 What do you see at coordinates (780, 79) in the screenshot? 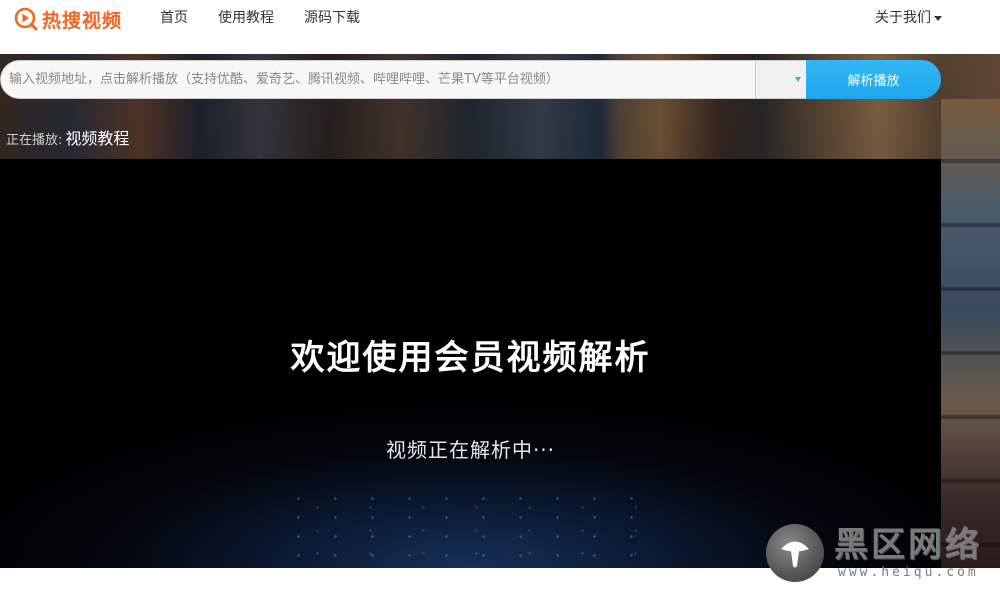
I see `source-select` at bounding box center [780, 79].